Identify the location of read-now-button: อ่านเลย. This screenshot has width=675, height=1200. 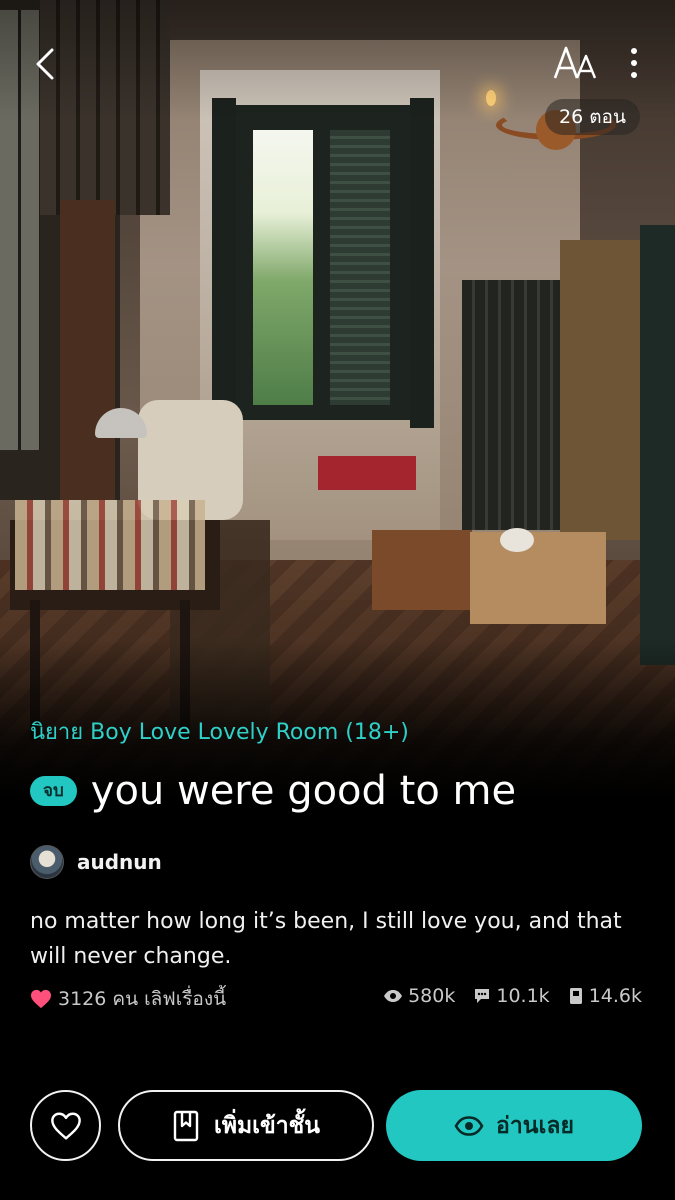
(514, 1125).